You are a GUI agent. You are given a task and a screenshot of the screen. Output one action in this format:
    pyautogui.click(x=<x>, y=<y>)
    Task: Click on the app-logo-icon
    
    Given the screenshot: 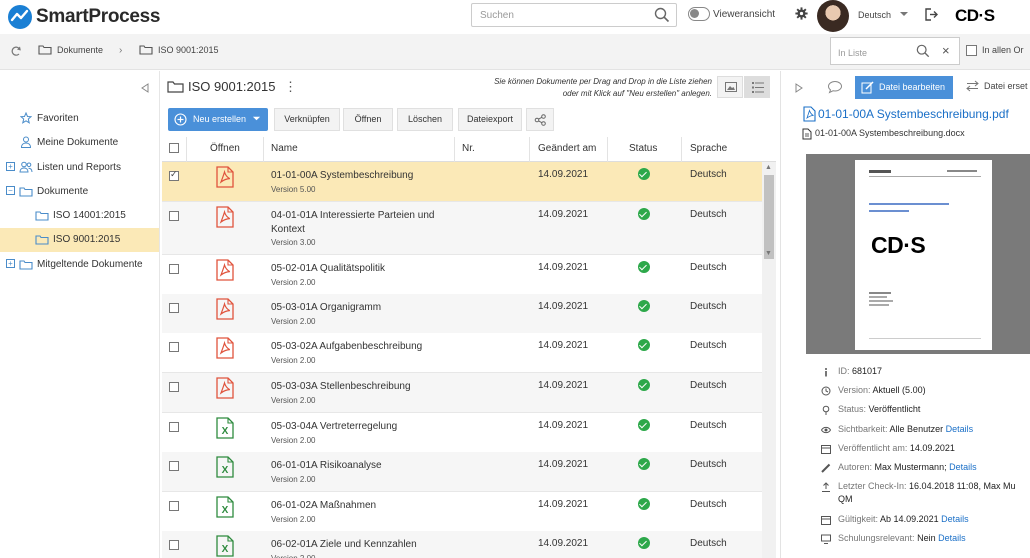 What is the action you would take?
    pyautogui.click(x=20, y=17)
    